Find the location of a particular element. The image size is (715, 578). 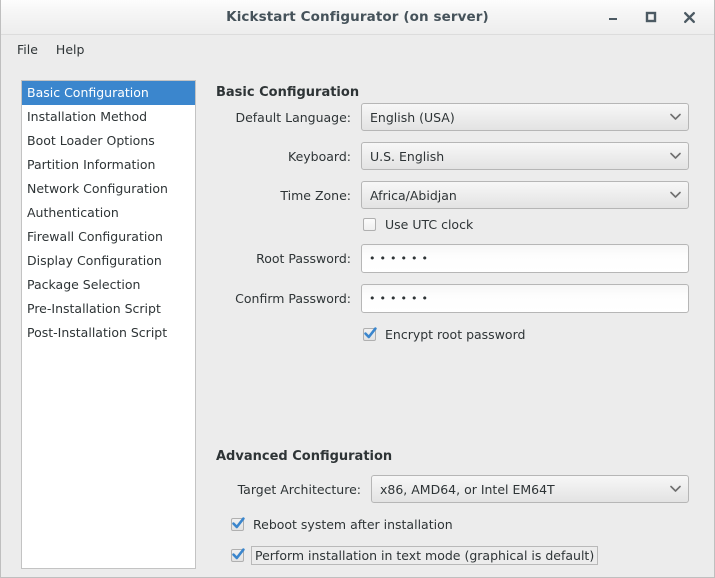

sidebar-item-boot-loader-options: Boot Loader Options is located at coordinates (108, 141).